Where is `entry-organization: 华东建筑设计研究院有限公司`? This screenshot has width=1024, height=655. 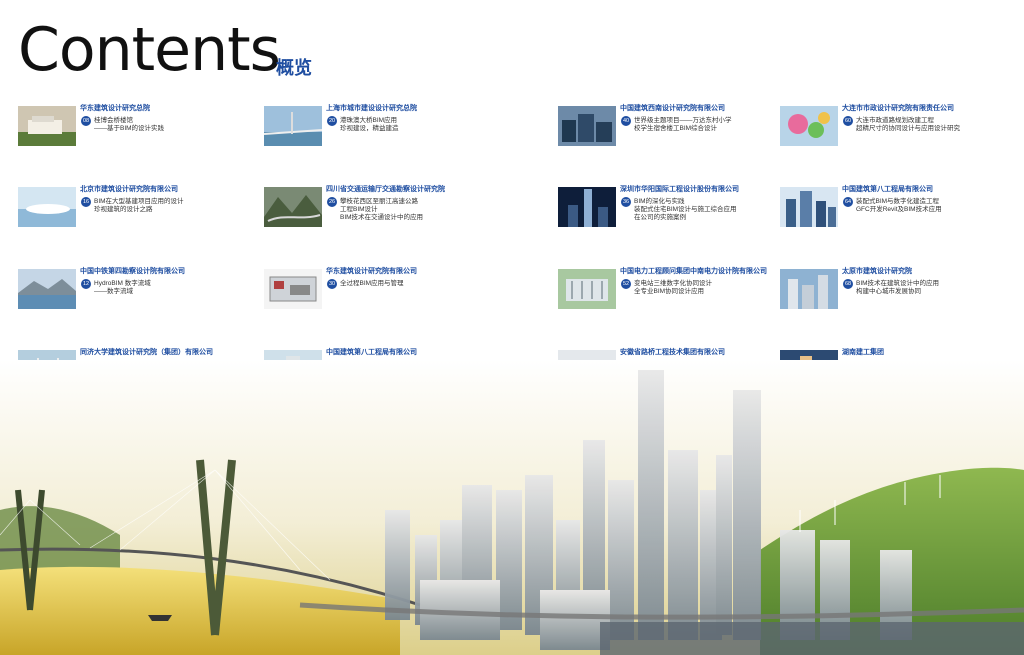
entry-organization: 华东建筑设计研究院有限公司 is located at coordinates (371, 271).